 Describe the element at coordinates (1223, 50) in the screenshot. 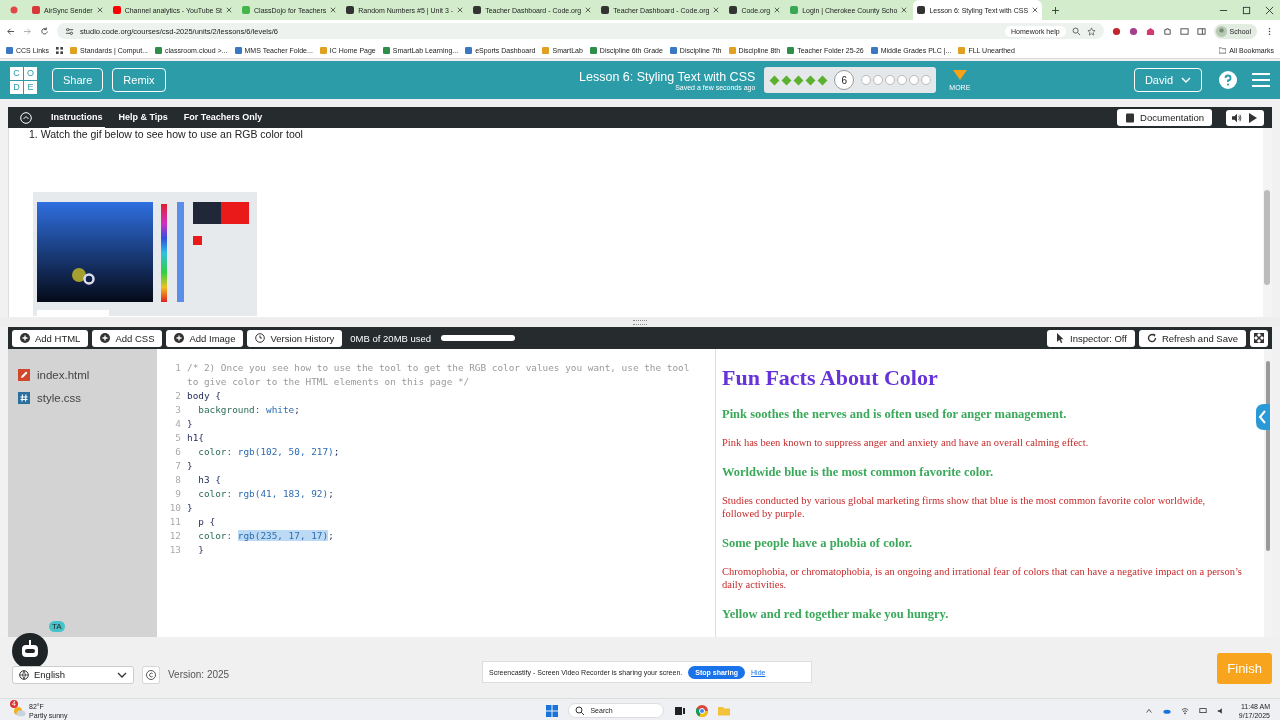

I see `folder-icon` at that location.